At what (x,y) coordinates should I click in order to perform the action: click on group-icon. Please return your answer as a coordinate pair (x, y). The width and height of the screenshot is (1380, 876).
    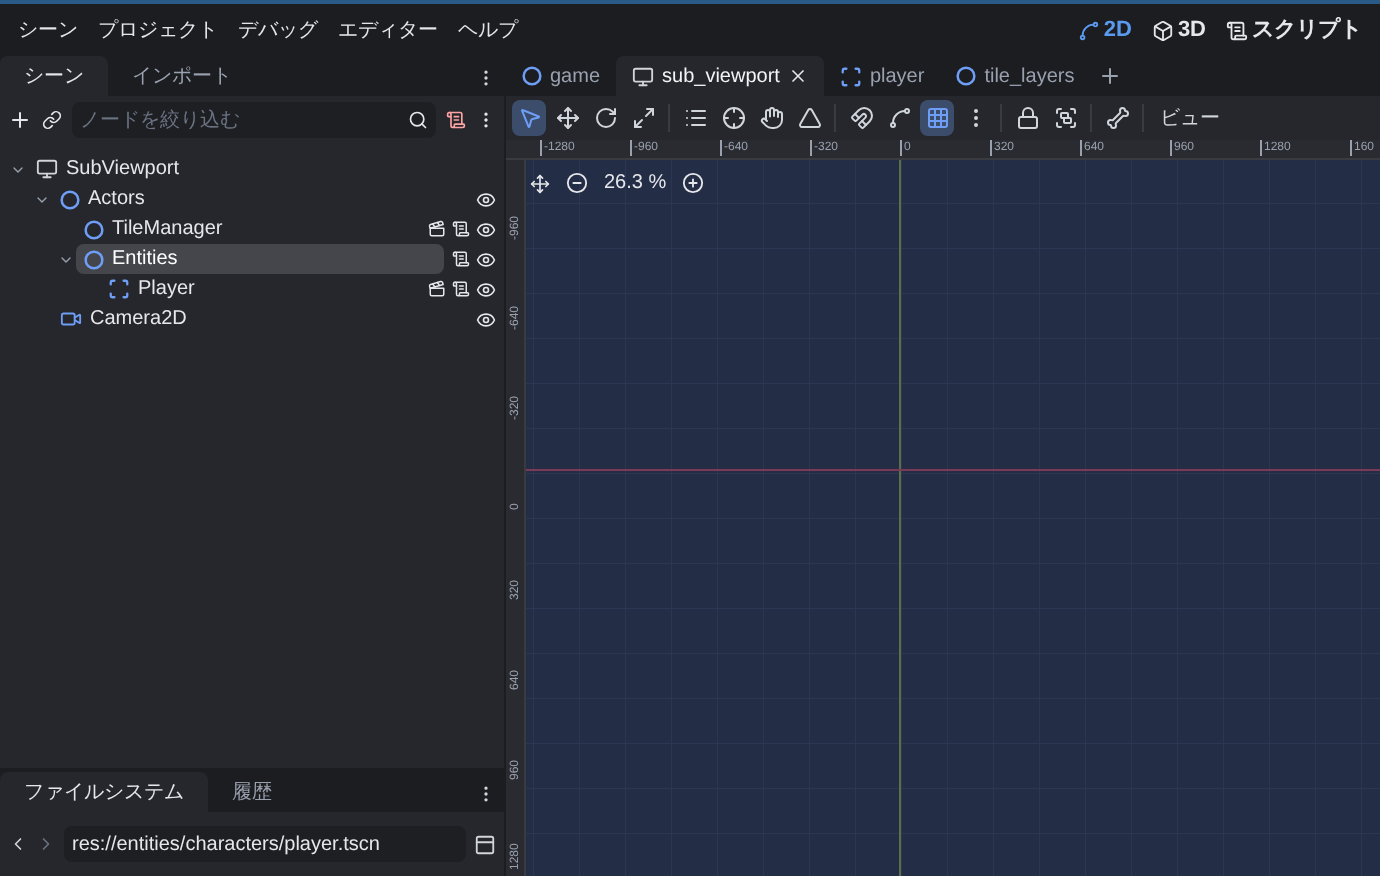
    Looking at the image, I should click on (1065, 118).